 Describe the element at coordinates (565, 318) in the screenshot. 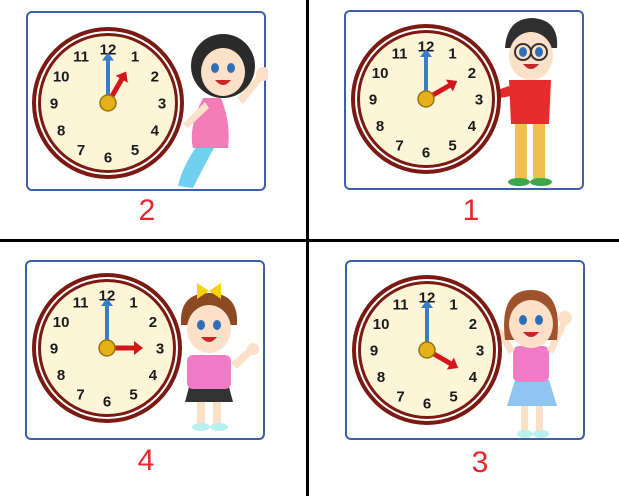

I see `waving-hand` at that location.